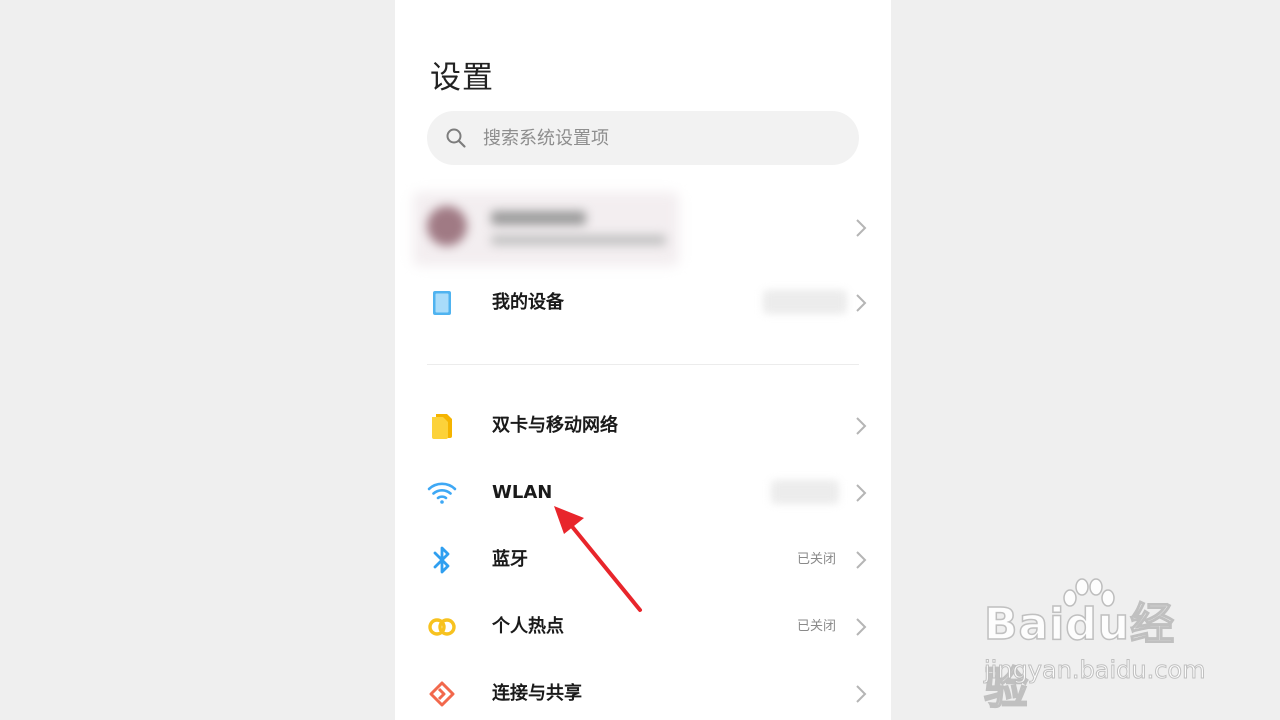 The height and width of the screenshot is (720, 1280). Describe the element at coordinates (442, 560) in the screenshot. I see `bluetooth-icon` at that location.